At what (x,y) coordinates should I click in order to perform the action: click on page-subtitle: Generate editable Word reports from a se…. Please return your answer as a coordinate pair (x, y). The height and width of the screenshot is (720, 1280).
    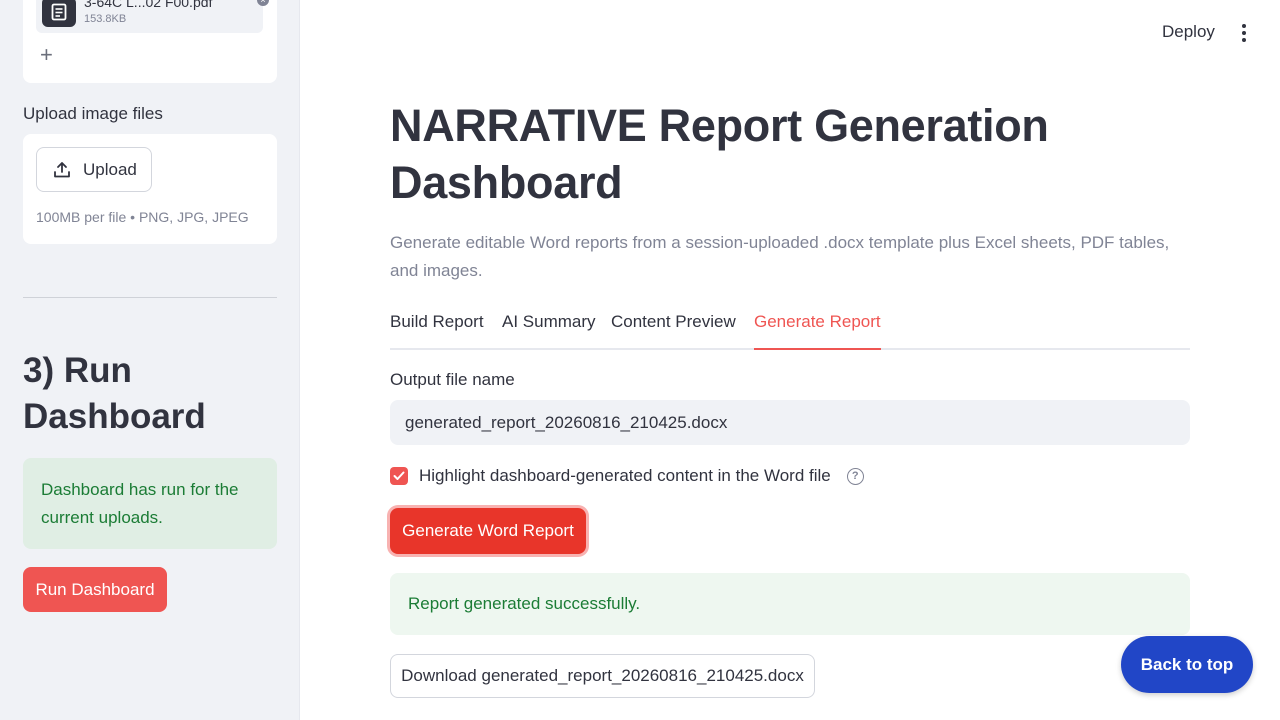
    Looking at the image, I should click on (780, 256).